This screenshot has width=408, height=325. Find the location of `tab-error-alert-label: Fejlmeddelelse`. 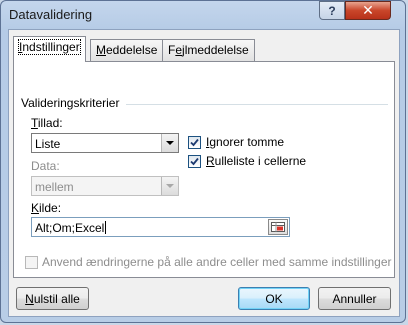

tab-error-alert-label: Fejlmeddelelse is located at coordinates (208, 50).